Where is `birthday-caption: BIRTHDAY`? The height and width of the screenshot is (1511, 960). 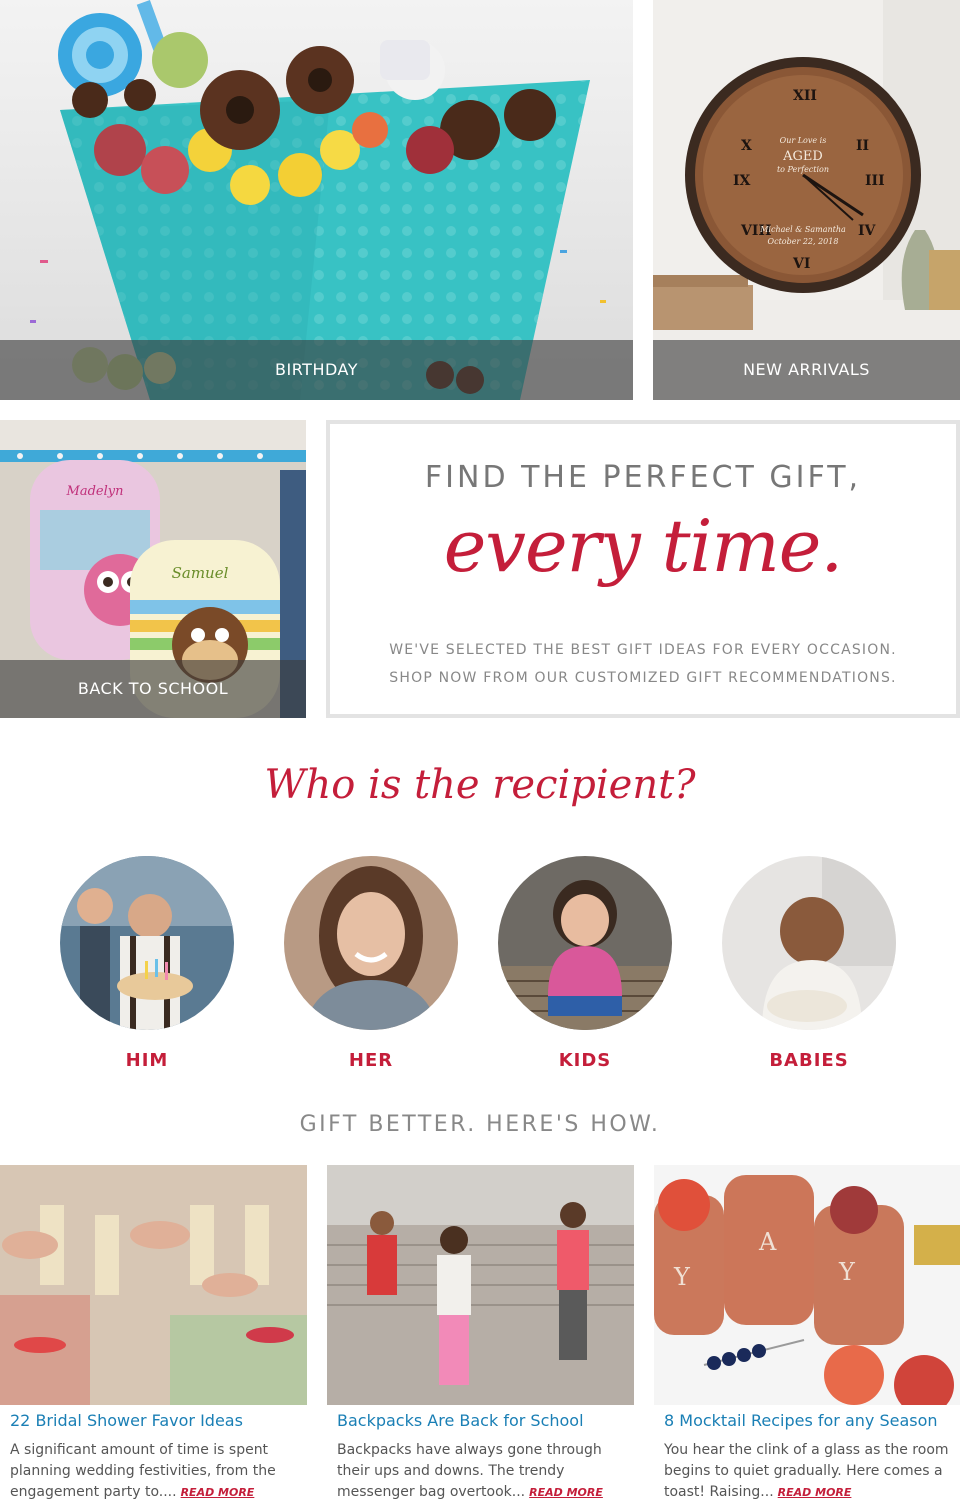
birthday-caption: BIRTHDAY is located at coordinates (316, 370).